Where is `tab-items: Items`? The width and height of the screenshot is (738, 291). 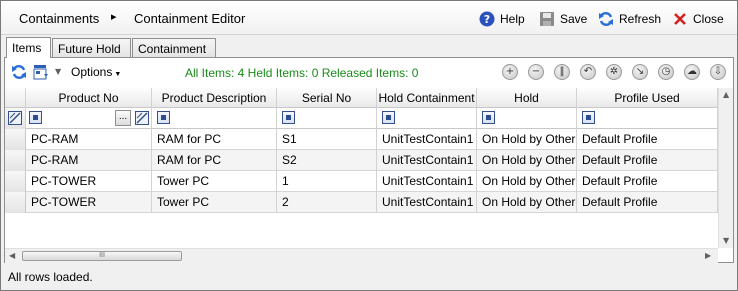 tab-items: Items is located at coordinates (28, 47).